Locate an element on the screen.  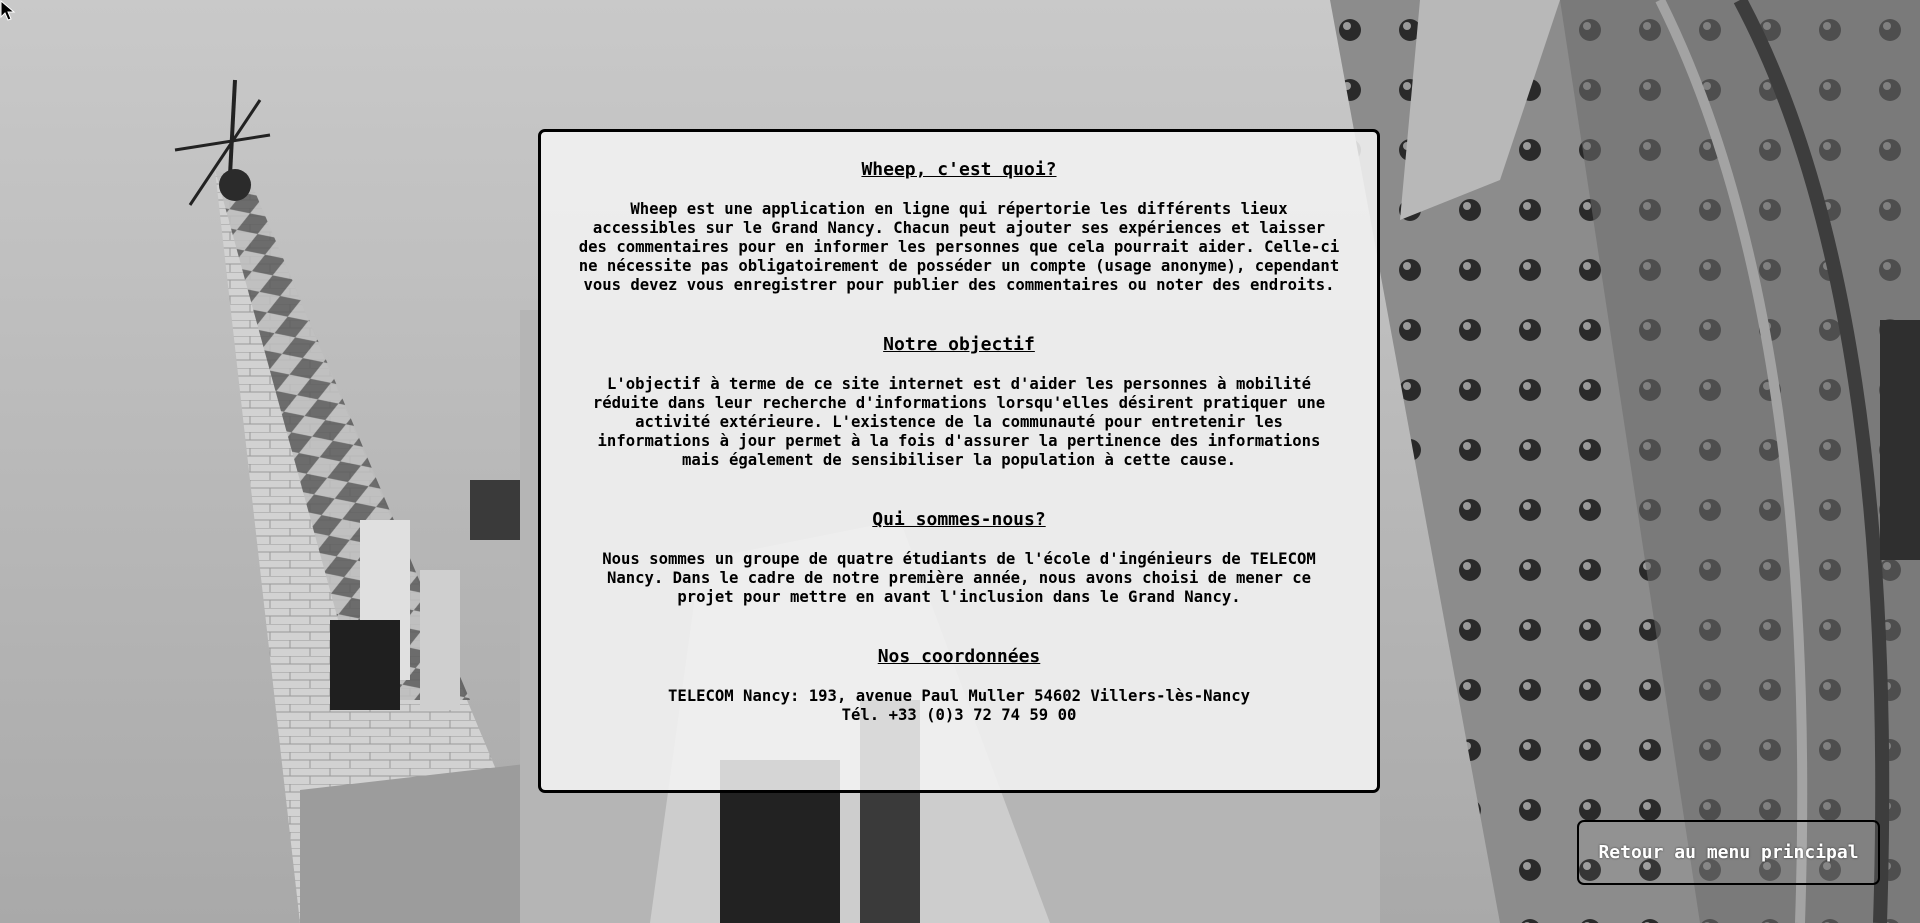
back-to-main-menu-button: Retour au menu principal is located at coordinates (1728, 852).